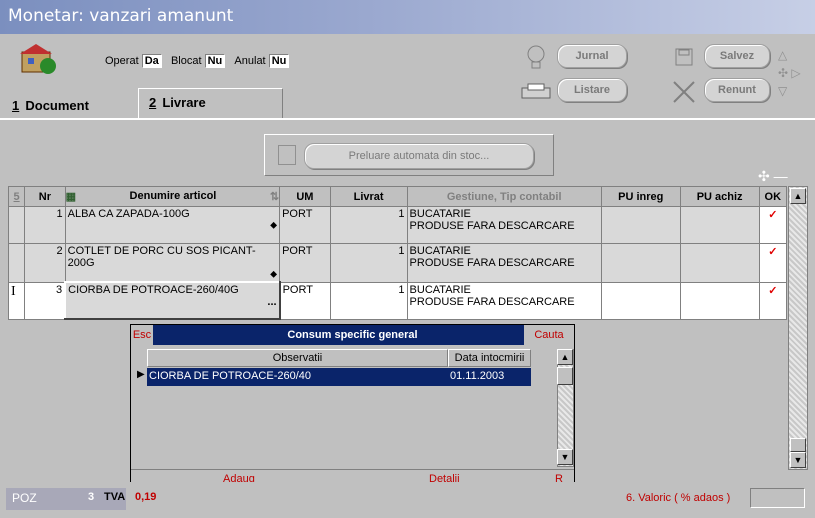  I want to click on cell-name-text: COTLET DE PORC CU SOS PICANT-200G, so click(161, 257).